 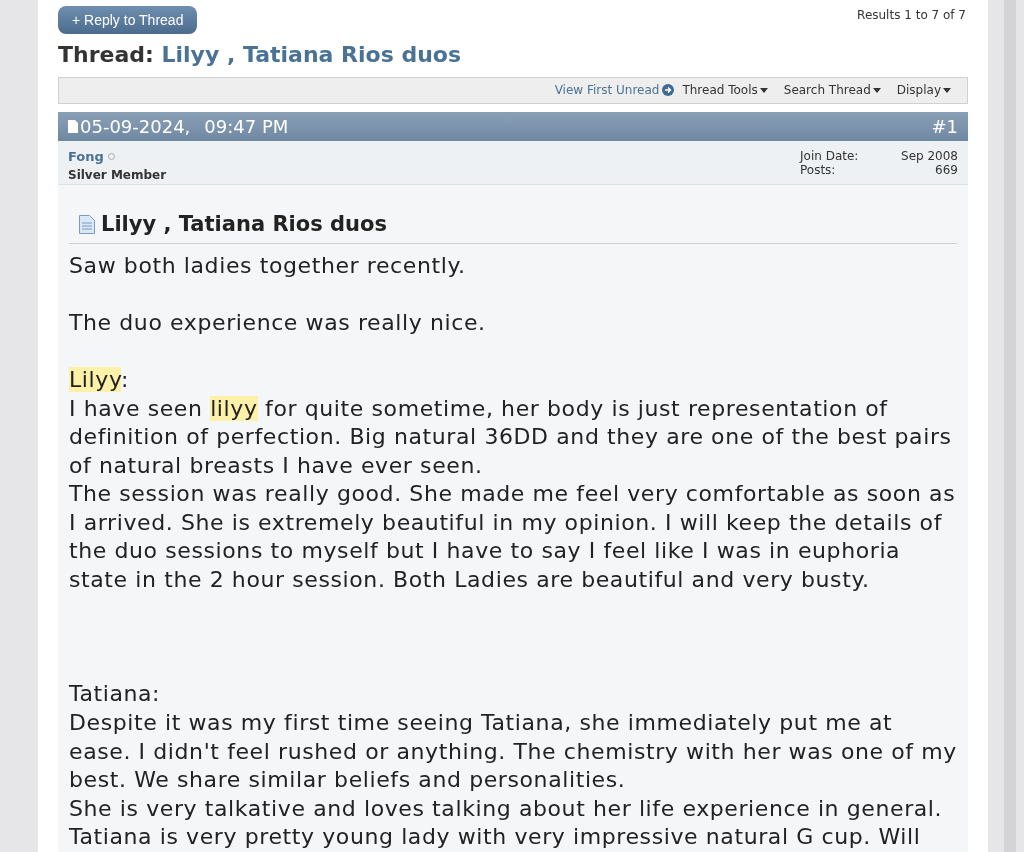 What do you see at coordinates (86, 156) in the screenshot?
I see `author-name: Fong` at bounding box center [86, 156].